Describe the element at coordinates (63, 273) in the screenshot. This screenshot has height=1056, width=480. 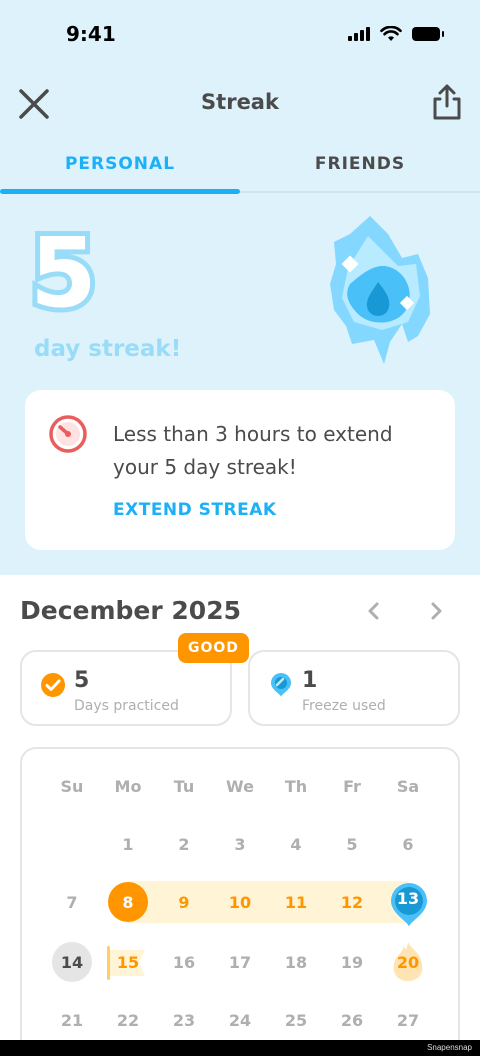
I see `streak-count: 5` at that location.